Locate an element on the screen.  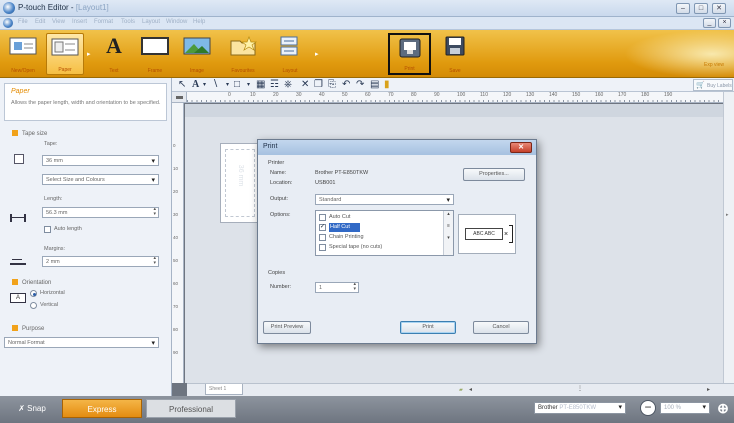
h-ruler-mark: 170 is located at coordinates (622, 95).